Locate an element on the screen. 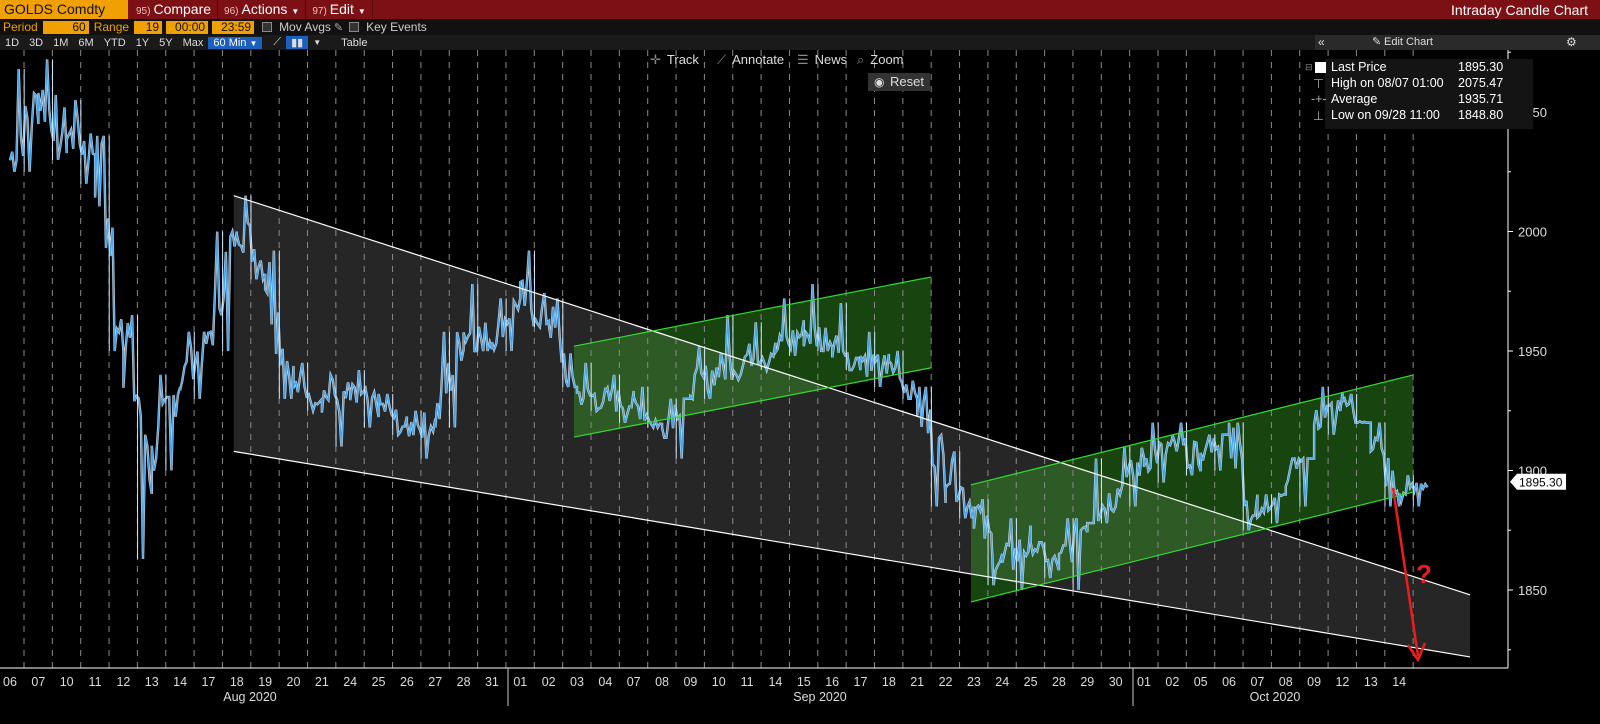 The width and height of the screenshot is (1600, 724). high-value: 2075.47 is located at coordinates (1481, 83).